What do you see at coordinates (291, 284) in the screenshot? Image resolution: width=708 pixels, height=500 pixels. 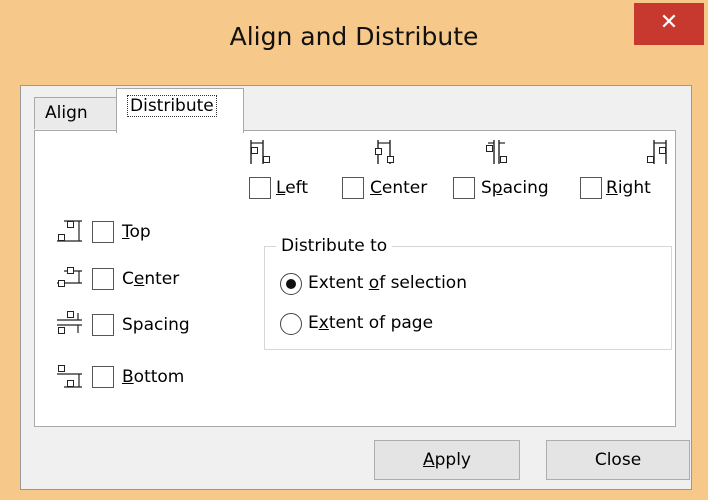 I see `extent-of-selection-radio` at bounding box center [291, 284].